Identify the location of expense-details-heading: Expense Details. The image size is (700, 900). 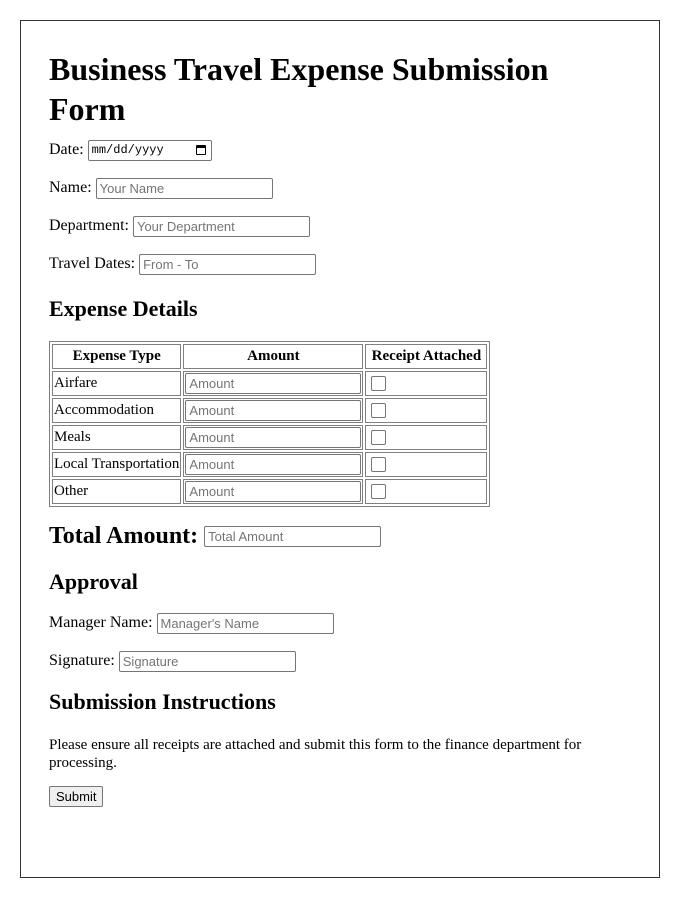
(123, 308).